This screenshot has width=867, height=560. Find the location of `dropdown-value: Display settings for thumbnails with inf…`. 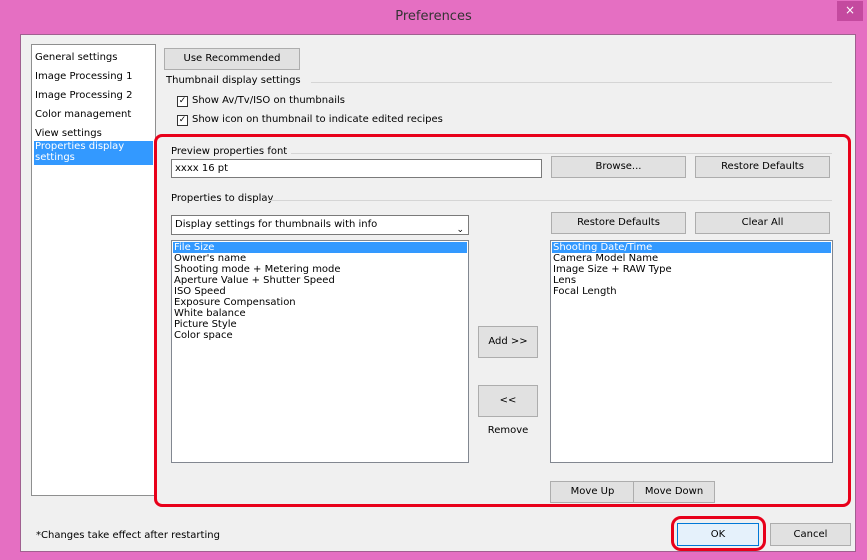

dropdown-value: Display settings for thumbnails with inf… is located at coordinates (276, 224).